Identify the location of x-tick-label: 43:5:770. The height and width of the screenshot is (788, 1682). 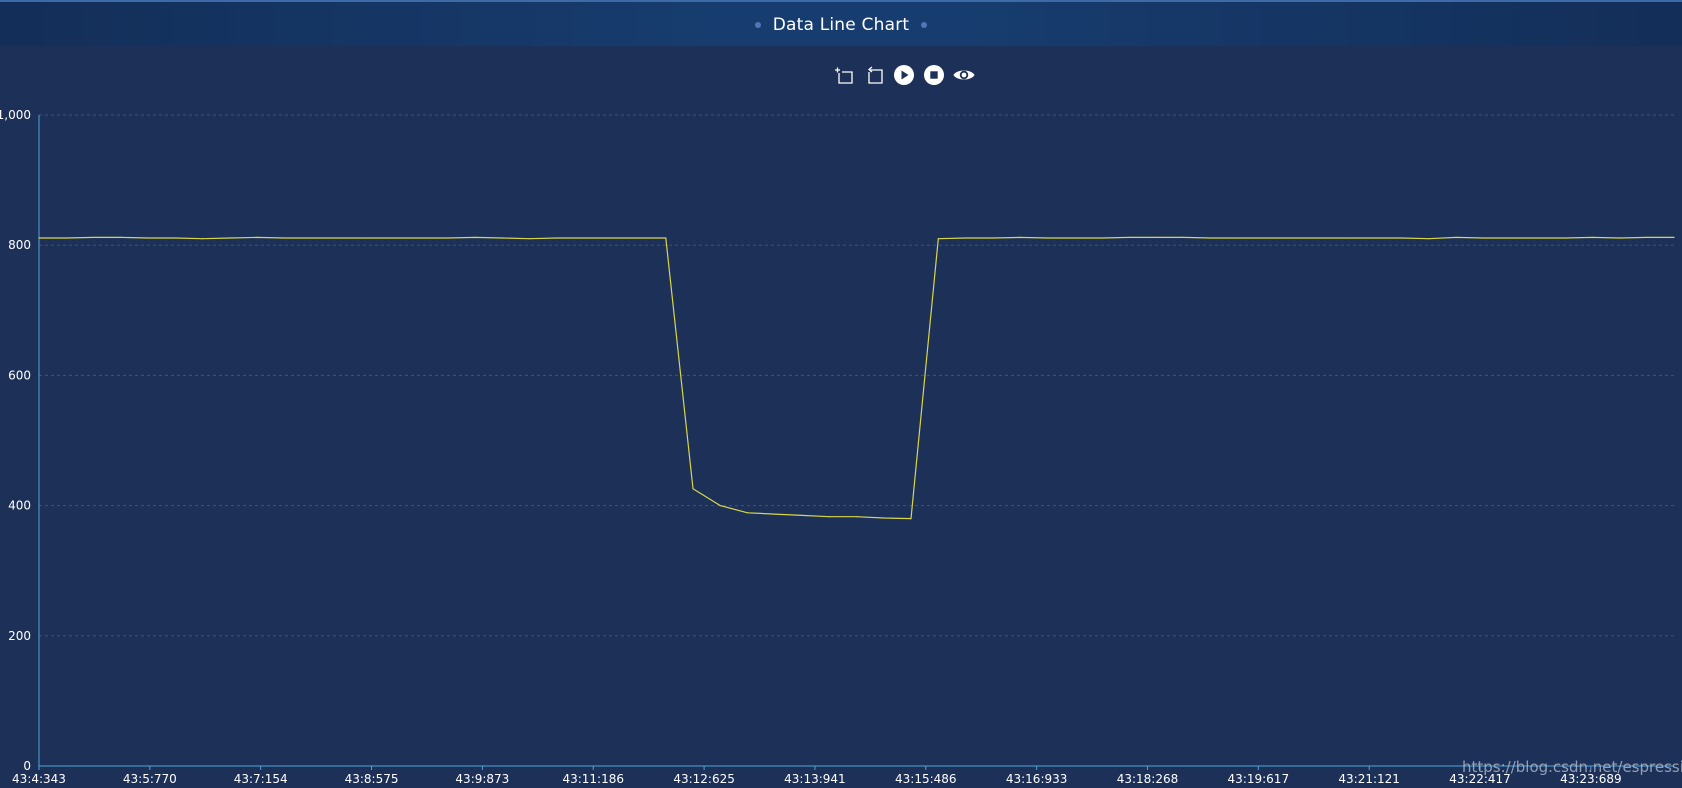
(150, 779).